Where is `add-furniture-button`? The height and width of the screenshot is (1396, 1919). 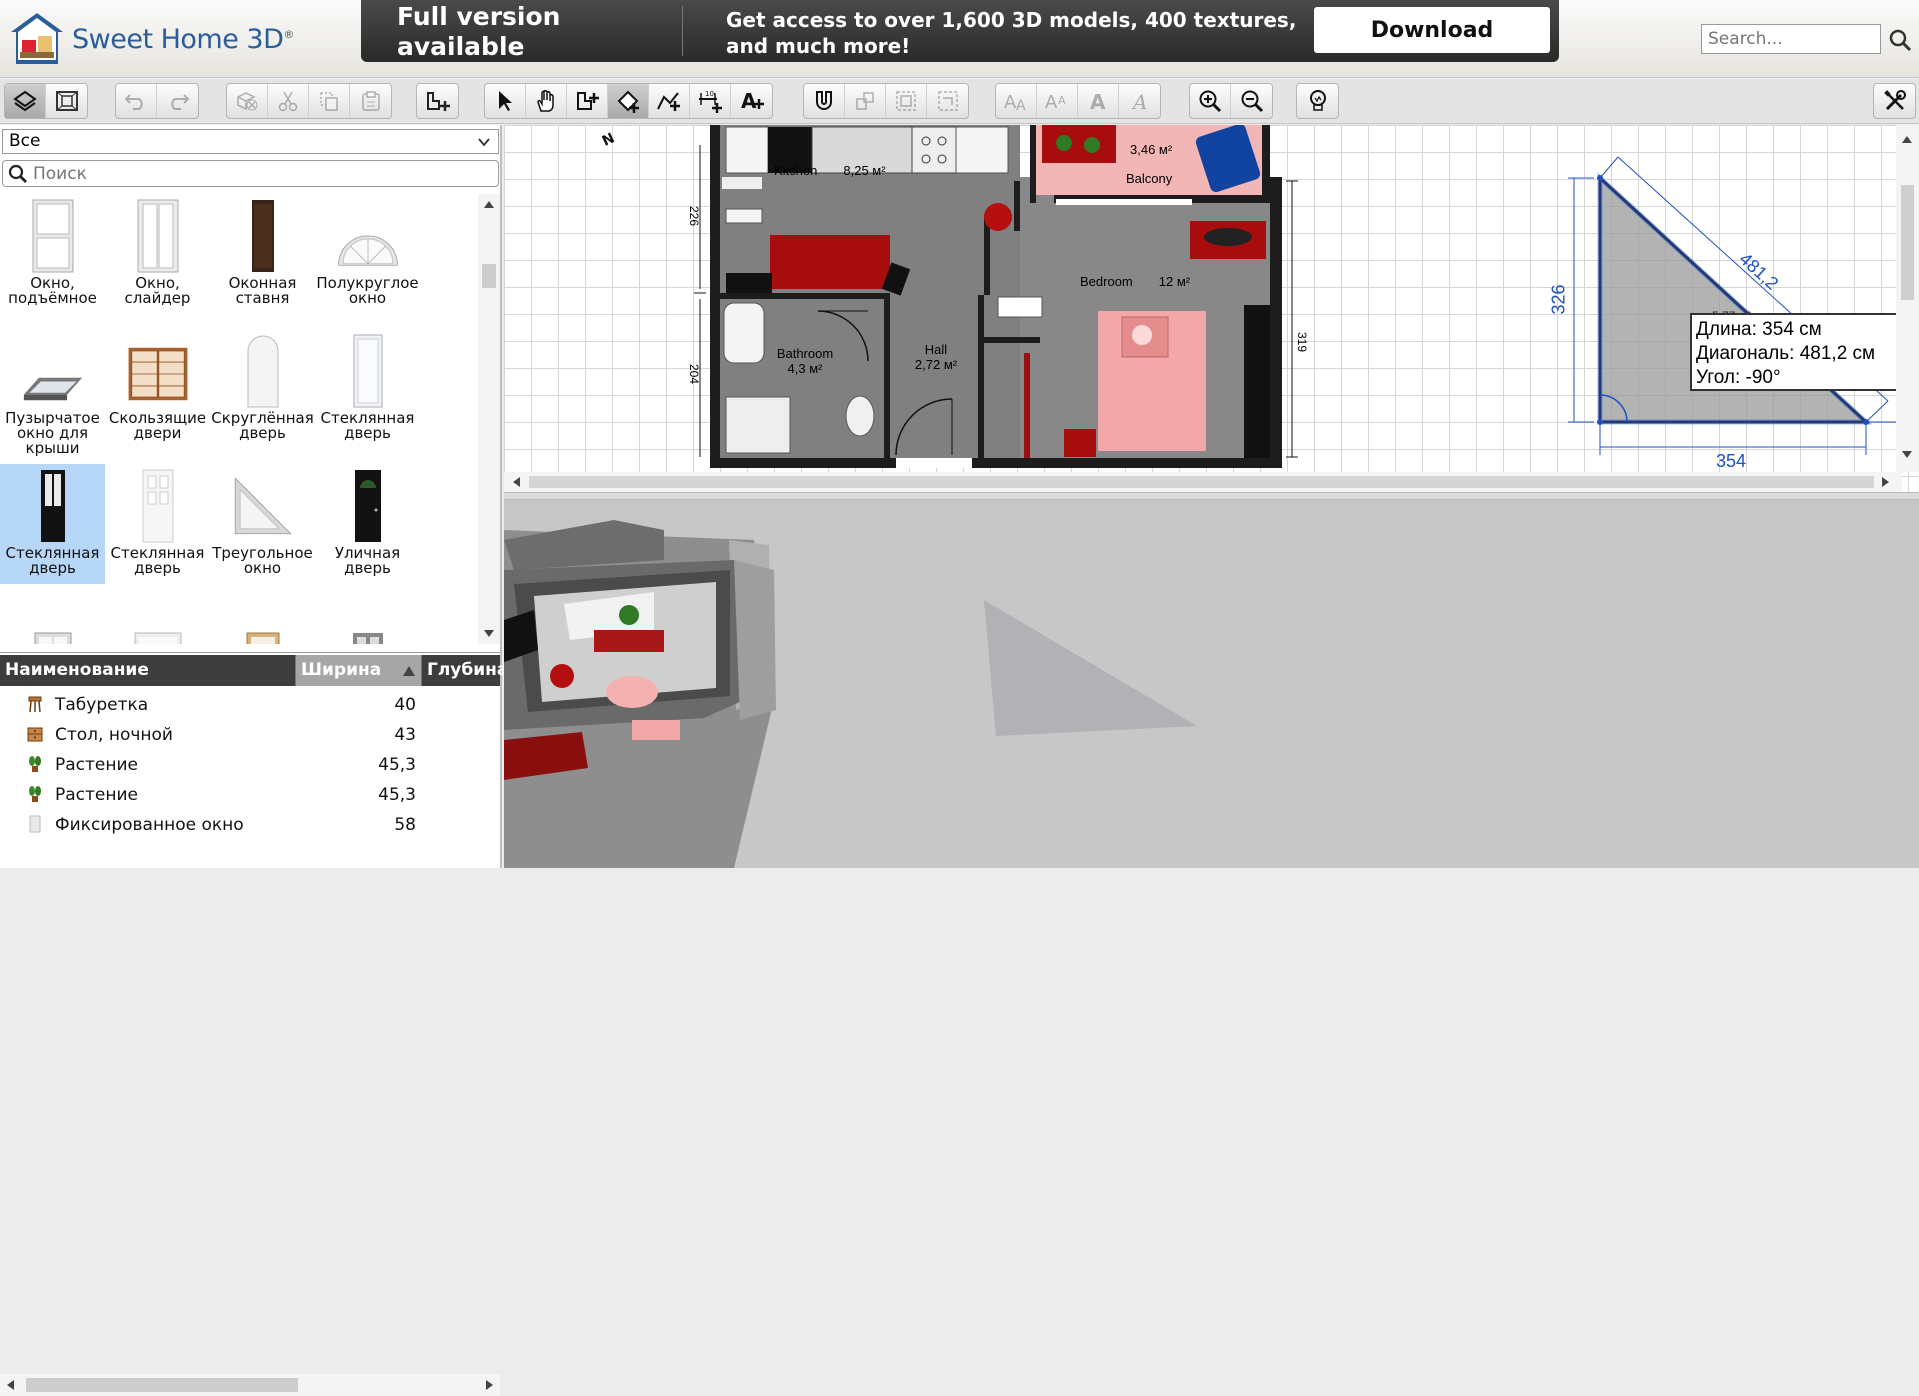 add-furniture-button is located at coordinates (437, 101).